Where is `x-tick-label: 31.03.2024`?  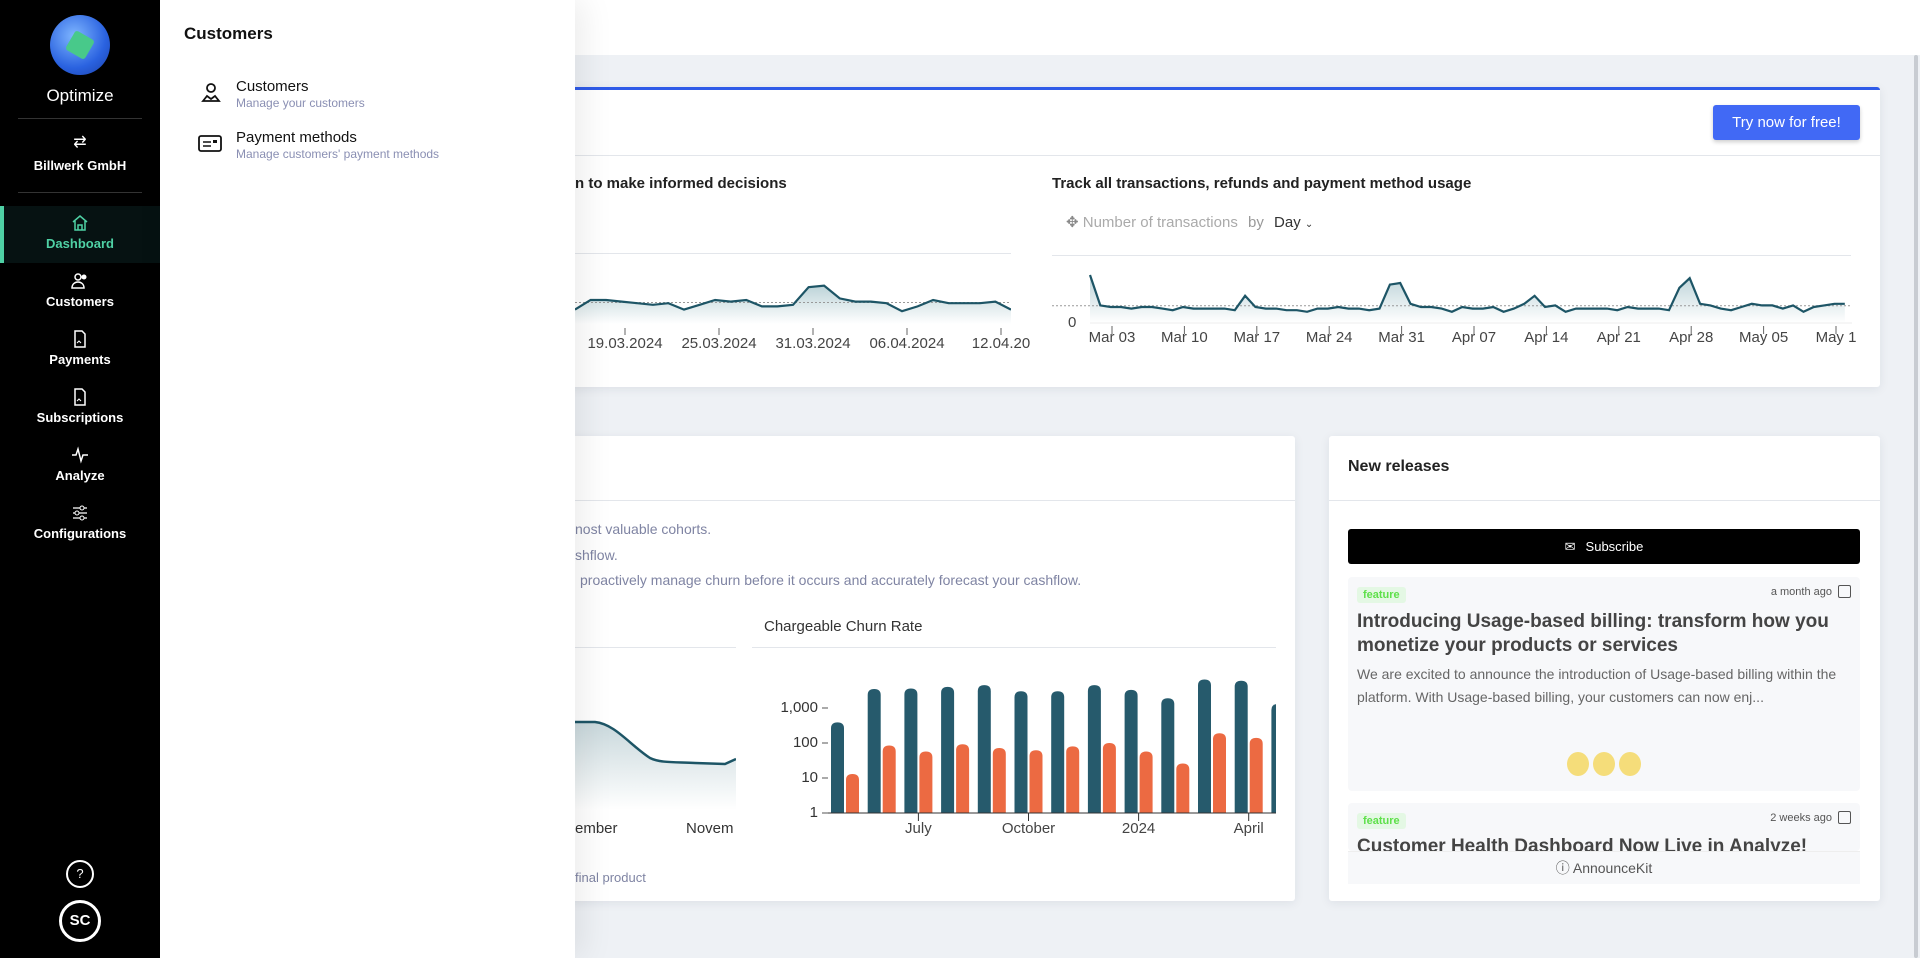 x-tick-label: 31.03.2024 is located at coordinates (813, 343).